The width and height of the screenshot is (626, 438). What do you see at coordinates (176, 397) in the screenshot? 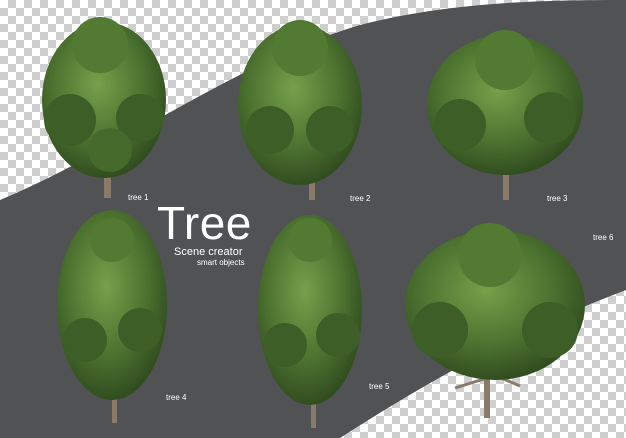
I see `tree-4-label: tree 4` at bounding box center [176, 397].